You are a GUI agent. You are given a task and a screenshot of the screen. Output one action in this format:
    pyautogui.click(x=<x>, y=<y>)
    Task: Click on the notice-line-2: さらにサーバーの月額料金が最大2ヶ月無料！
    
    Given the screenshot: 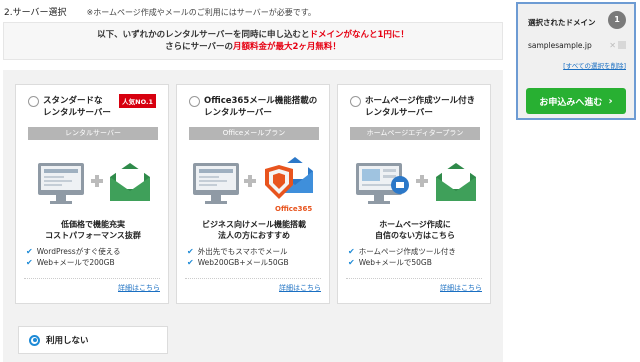 What is the action you would take?
    pyautogui.click(x=253, y=47)
    